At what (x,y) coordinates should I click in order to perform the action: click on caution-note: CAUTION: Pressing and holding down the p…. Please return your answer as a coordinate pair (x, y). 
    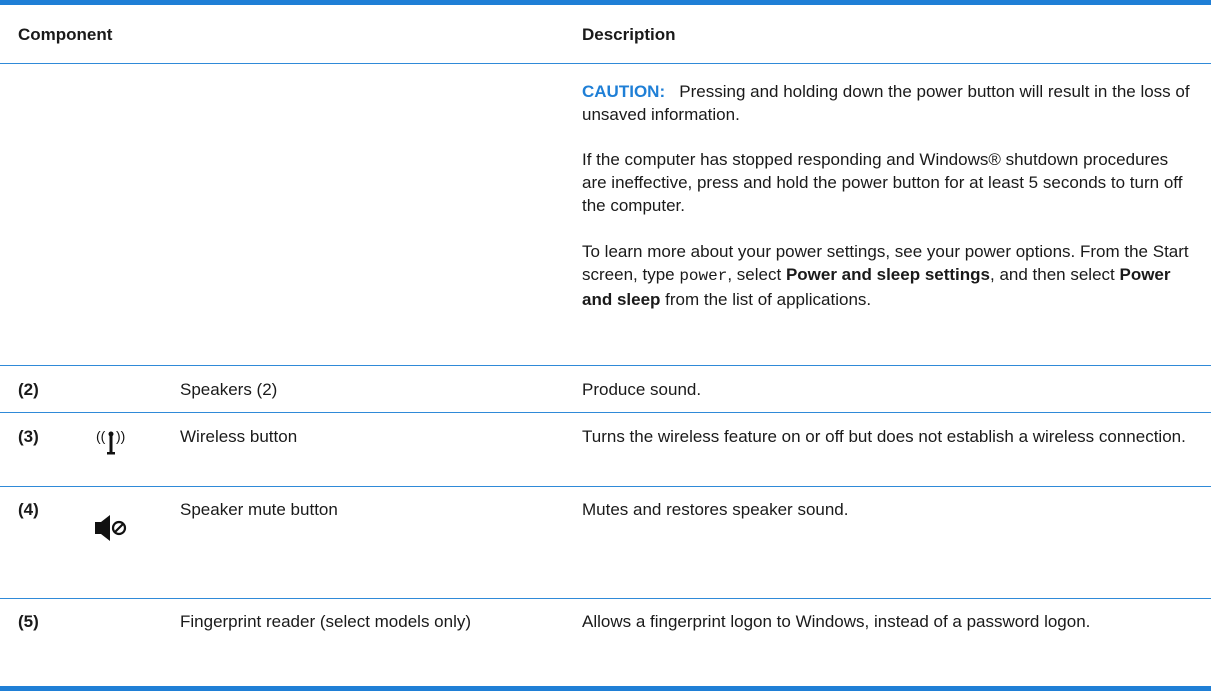
    Looking at the image, I should click on (887, 103).